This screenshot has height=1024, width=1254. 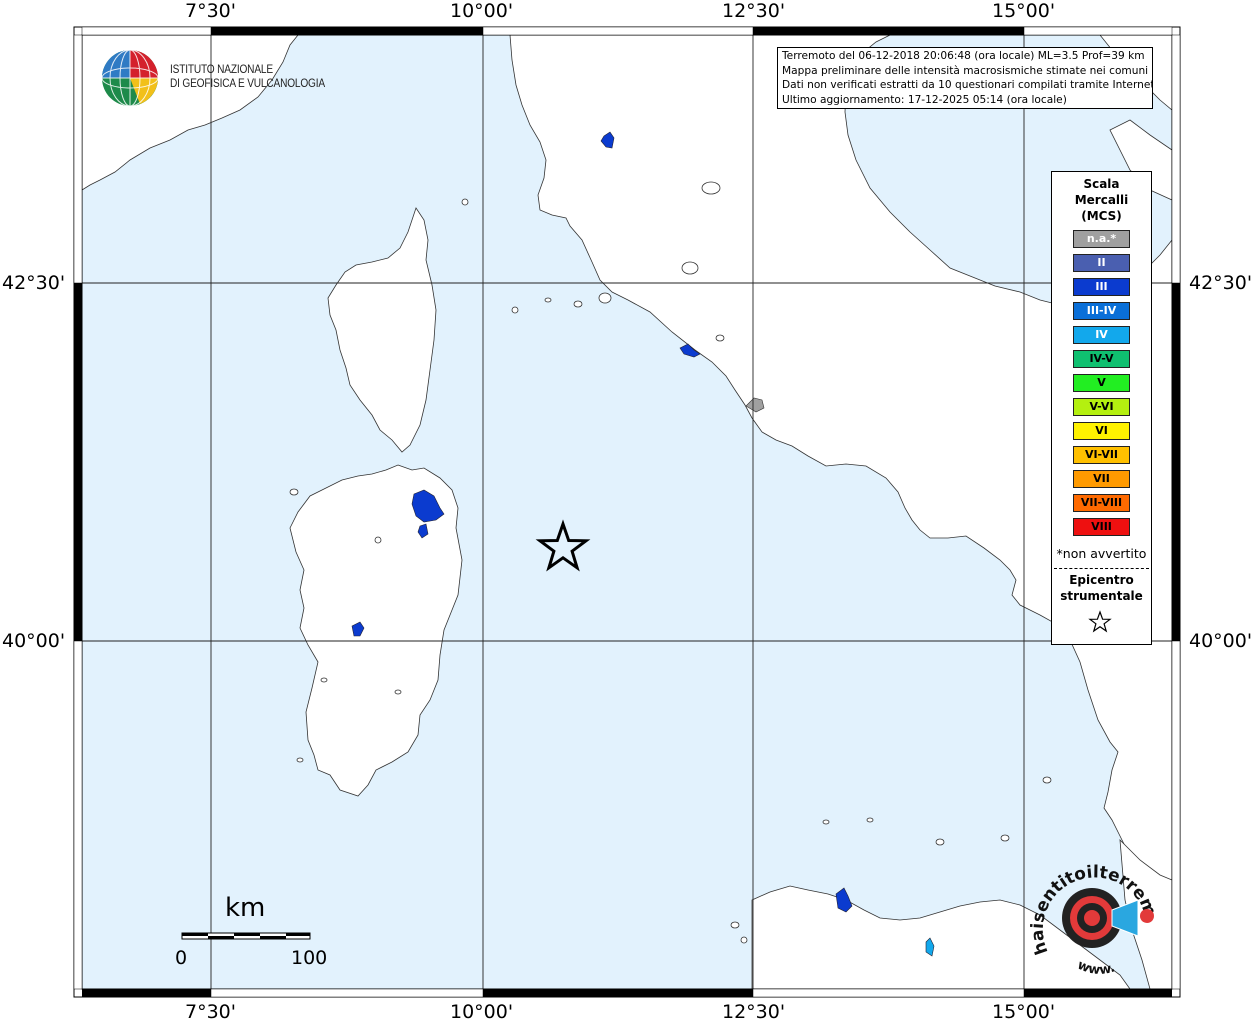 What do you see at coordinates (1101, 311) in the screenshot?
I see `legend-item: III-IV` at bounding box center [1101, 311].